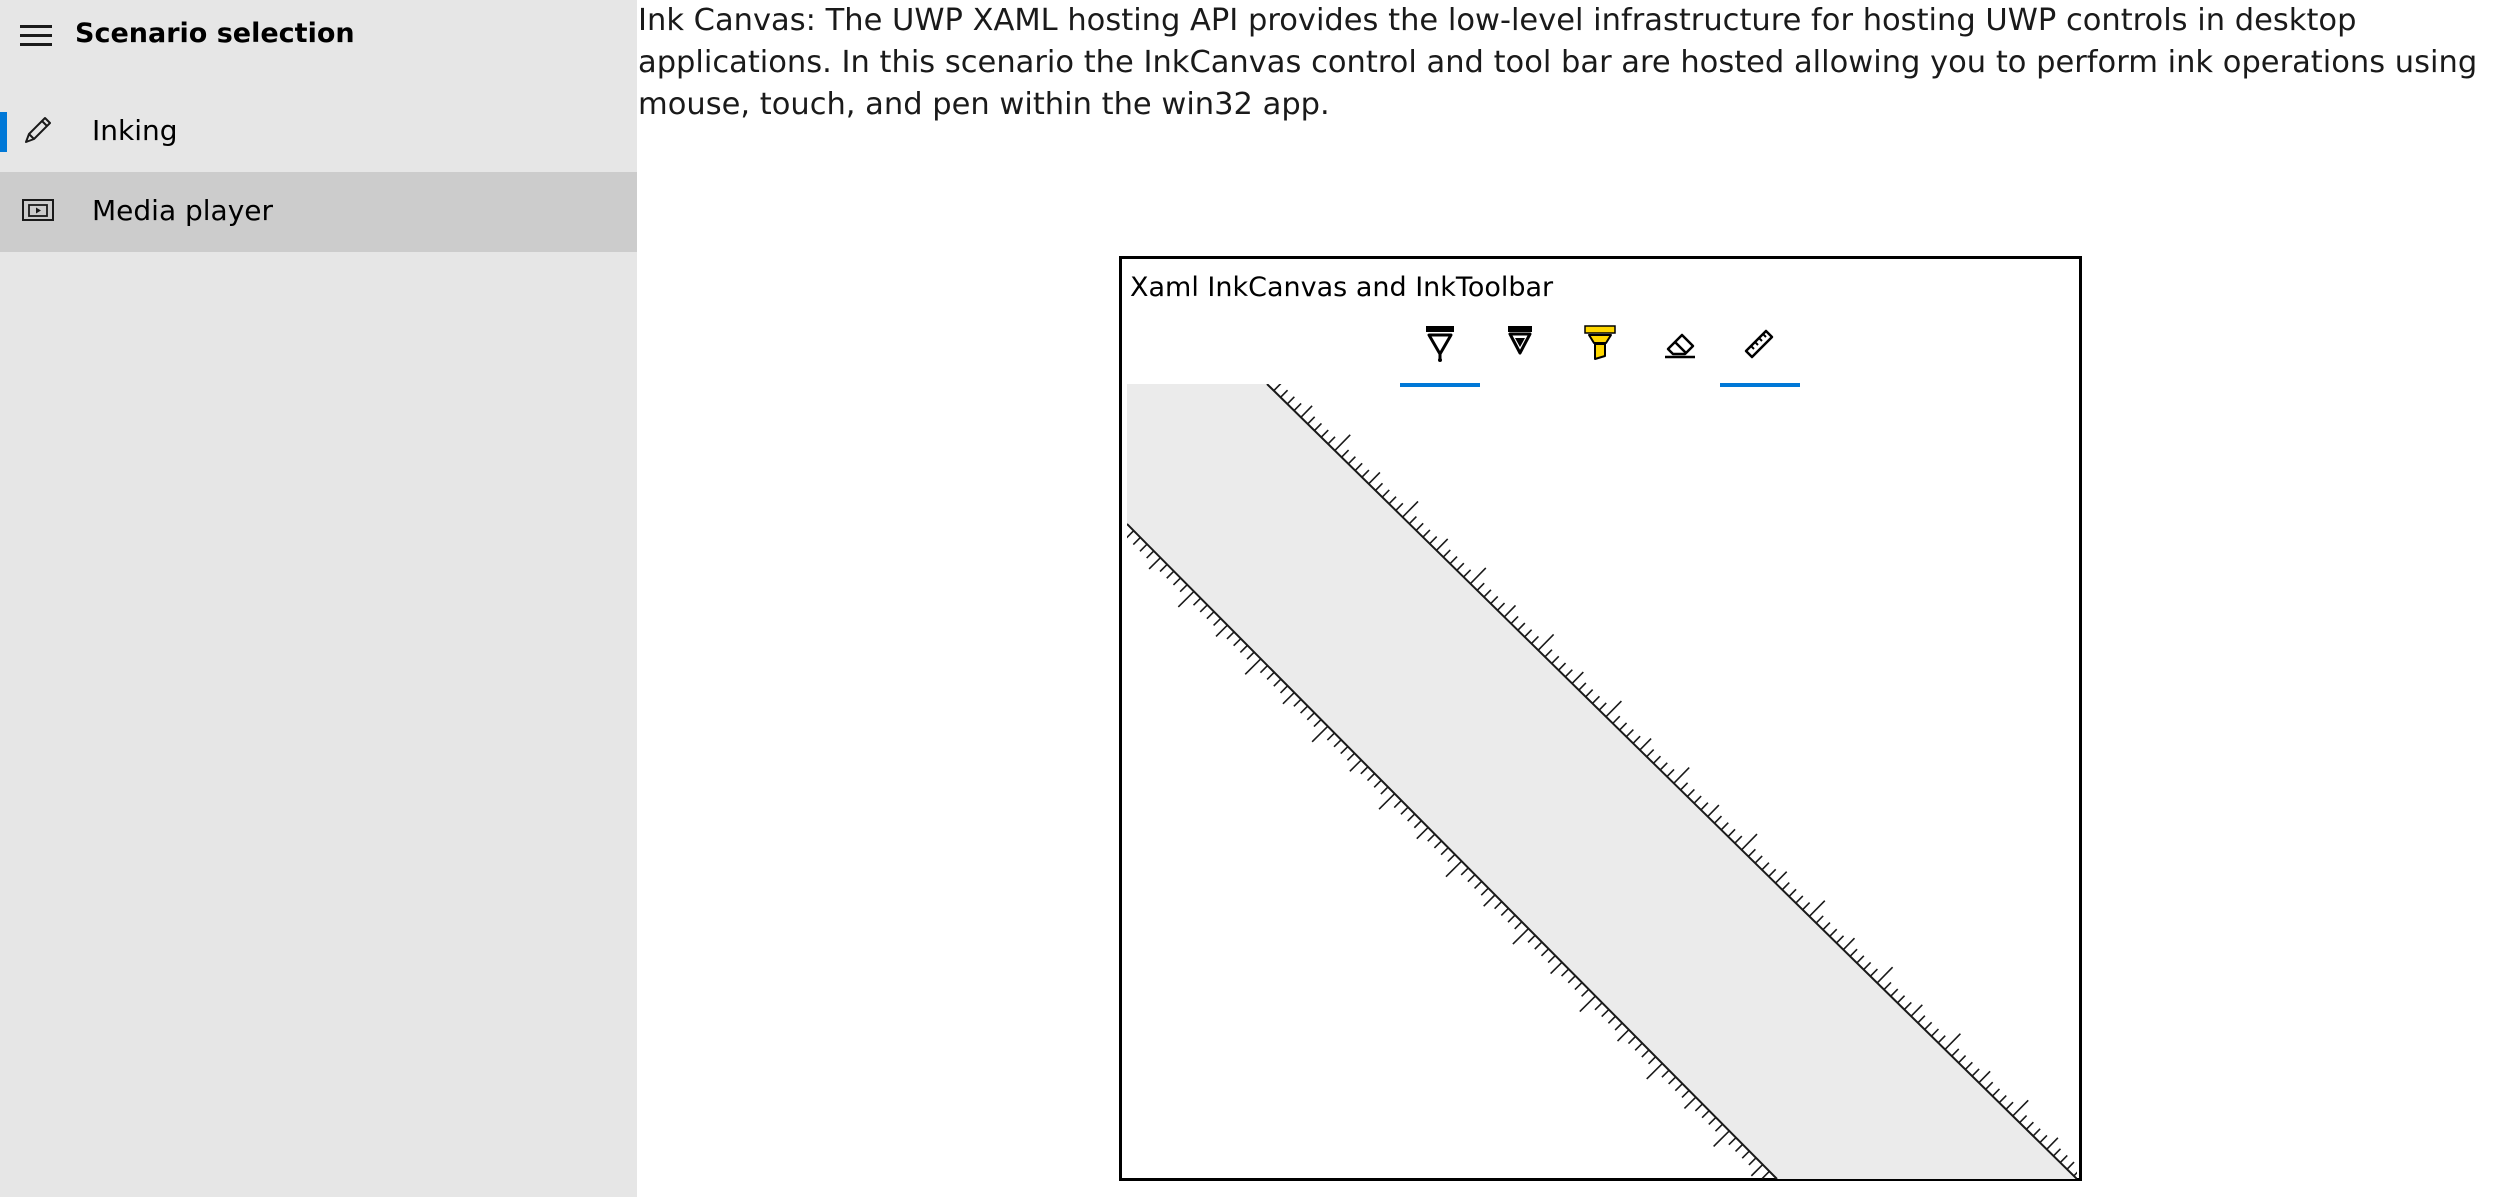  I want to click on pencil-tool-icon, so click(1520, 340).